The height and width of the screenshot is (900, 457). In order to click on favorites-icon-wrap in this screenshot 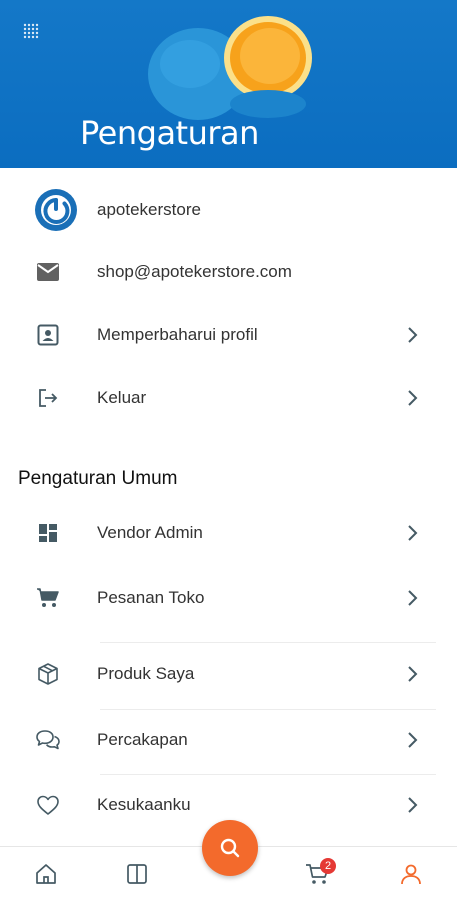, I will do `click(48, 805)`.